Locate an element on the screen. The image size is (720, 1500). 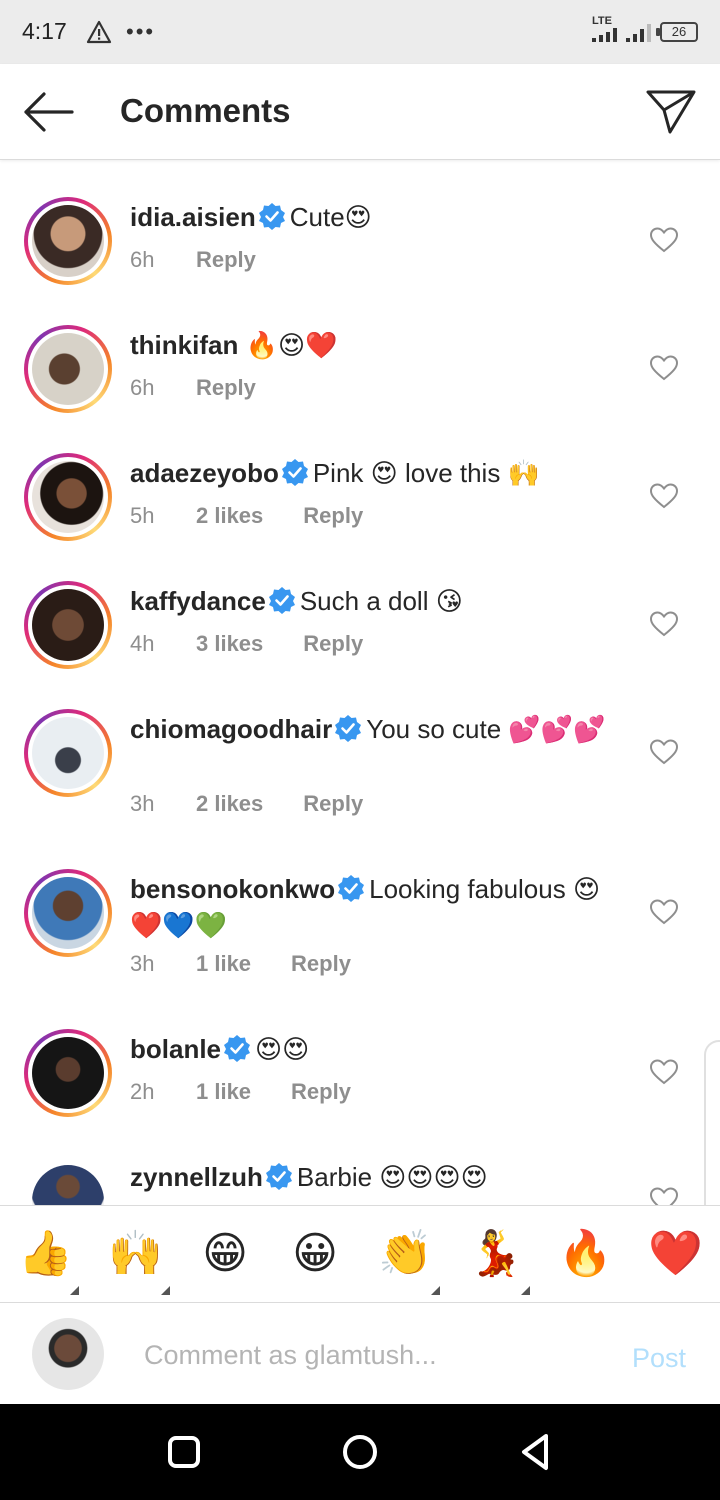
emoji-clap-button: 👏 is located at coordinates (405, 1254).